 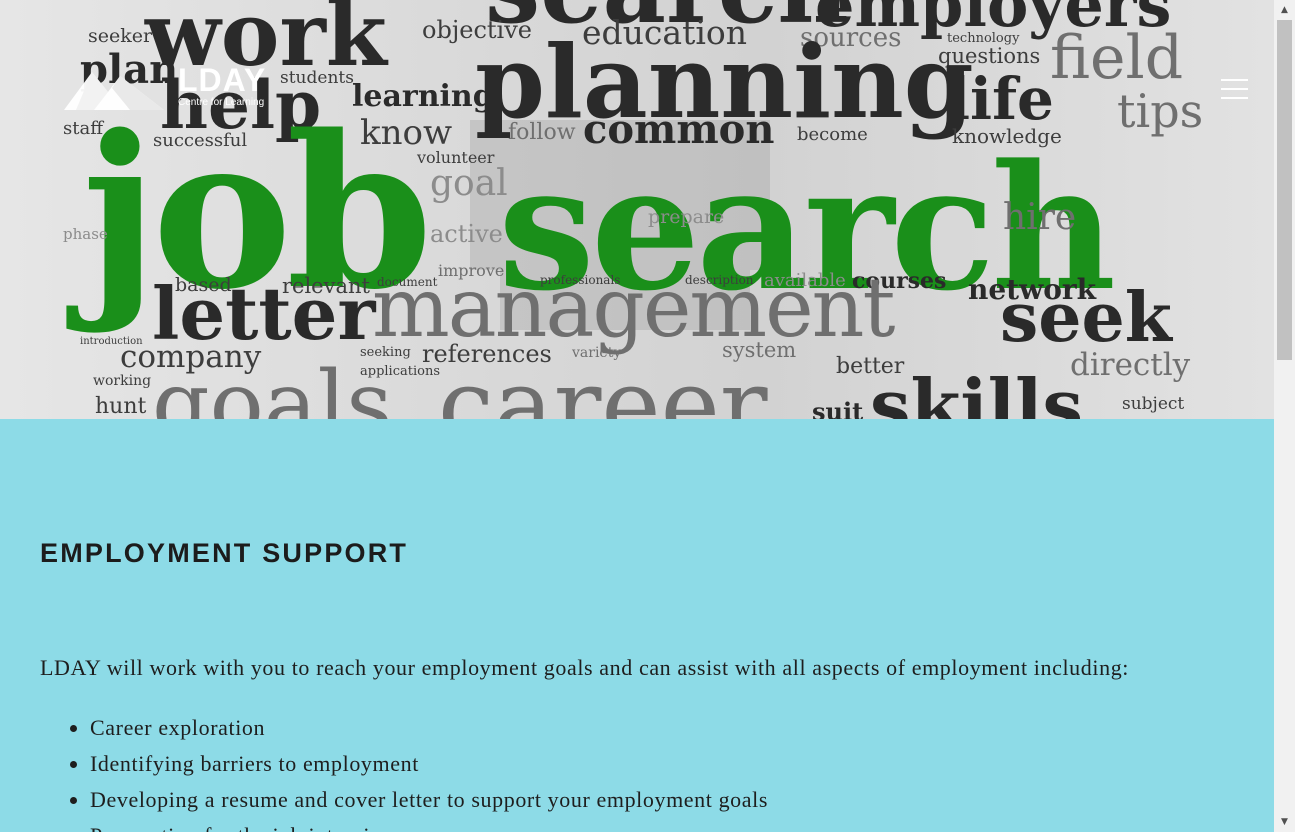 I want to click on word: tips, so click(x=1160, y=111).